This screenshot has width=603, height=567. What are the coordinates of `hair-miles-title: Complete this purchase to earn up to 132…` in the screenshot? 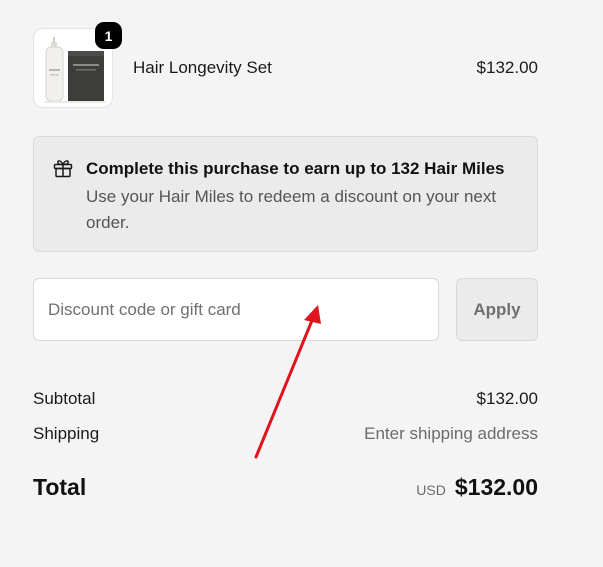 It's located at (295, 168).